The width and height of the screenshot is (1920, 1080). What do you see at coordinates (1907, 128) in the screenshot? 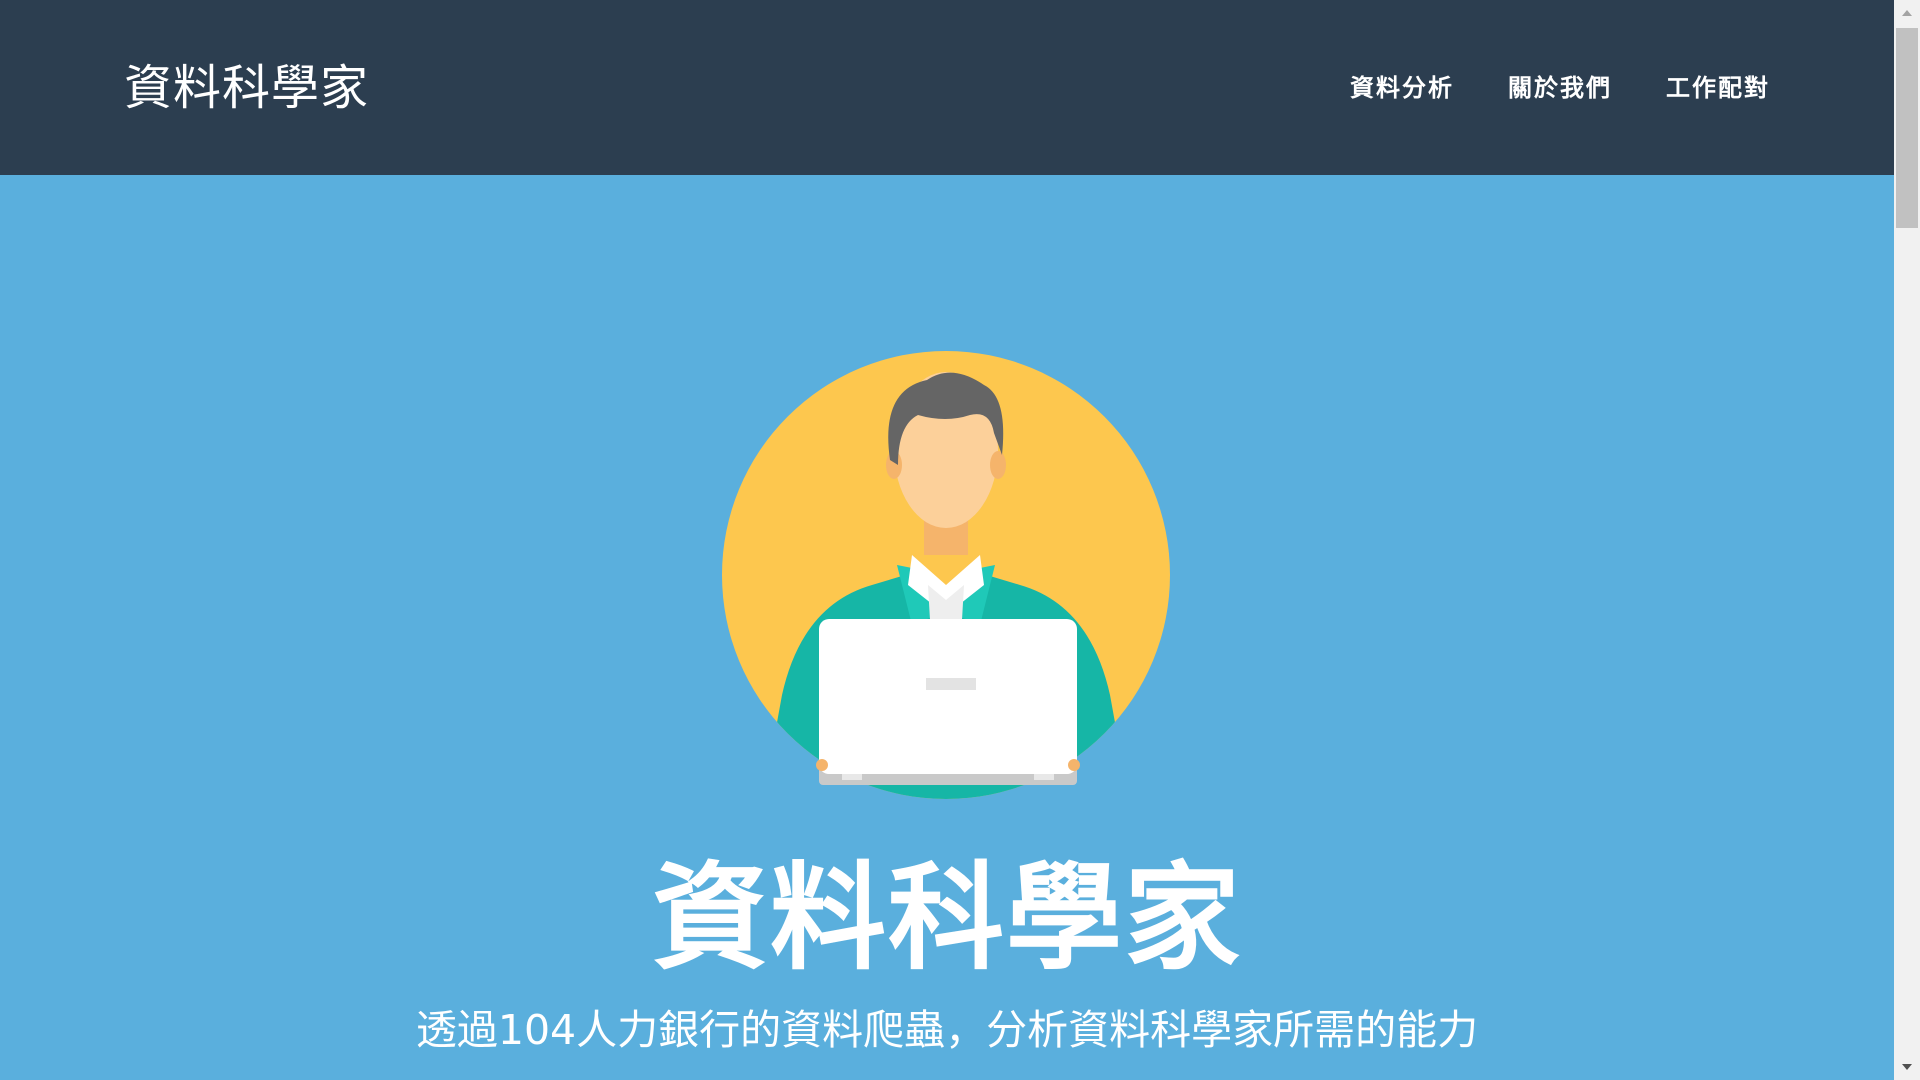
I see `scroll-thumb` at bounding box center [1907, 128].